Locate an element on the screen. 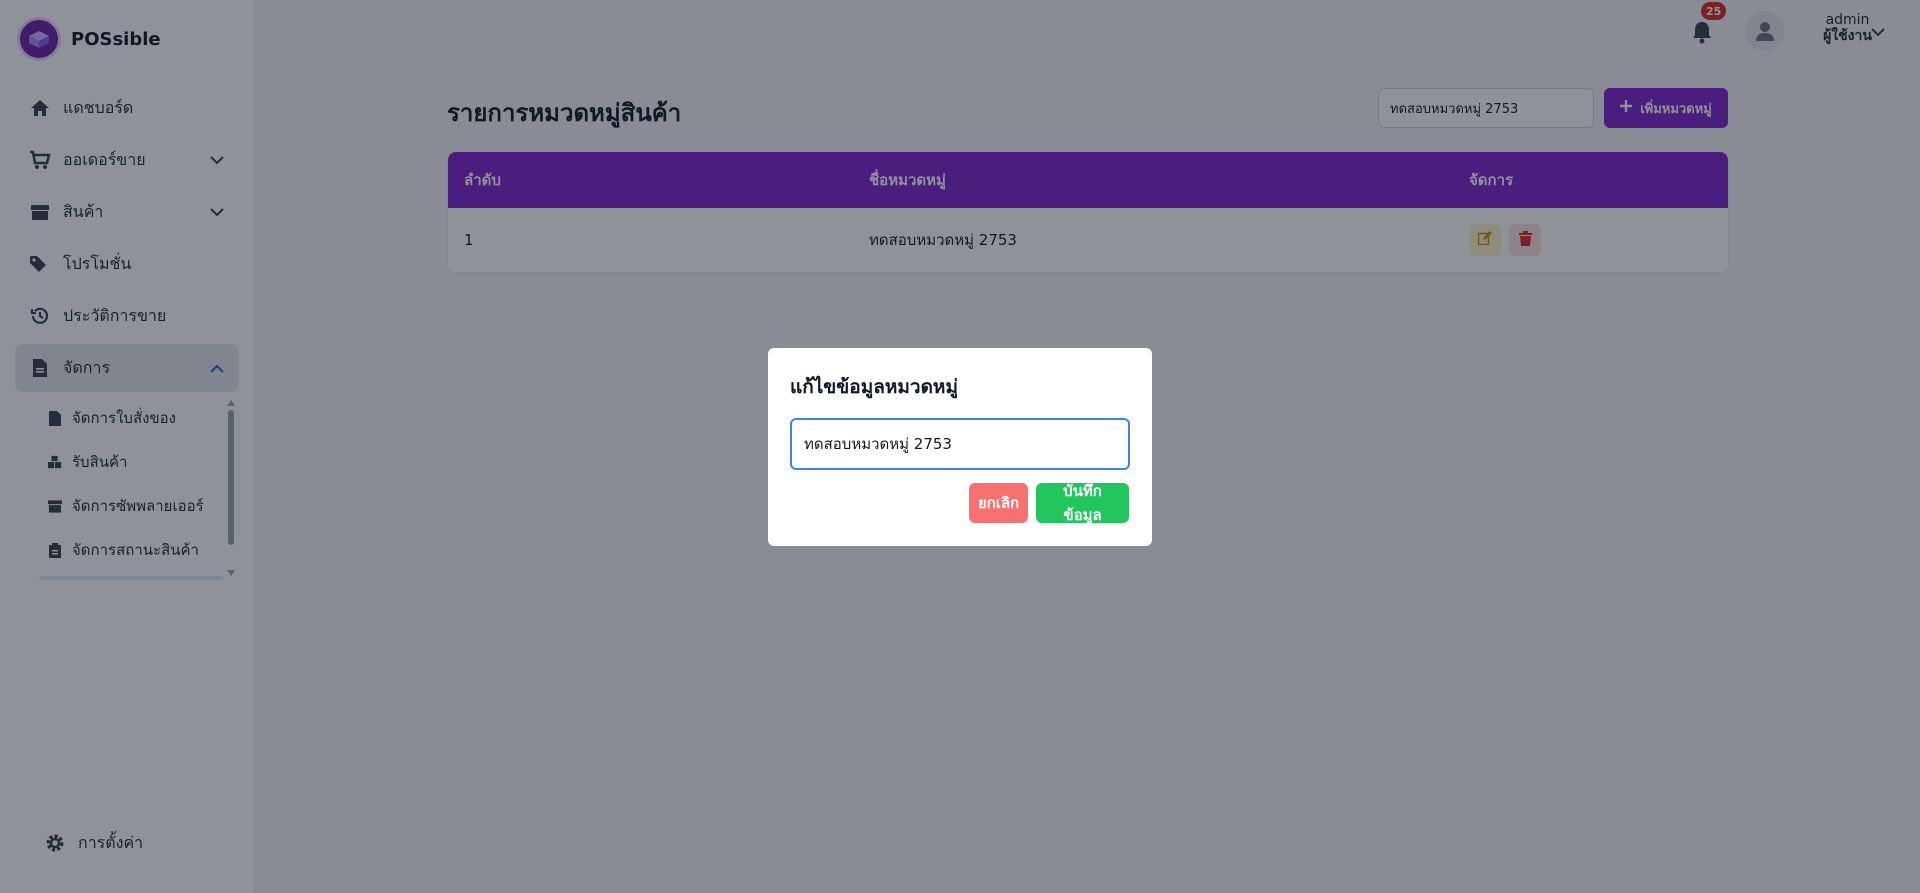 Image resolution: width=1920 pixels, height=893 pixels. cancel-button: ยกเลิก is located at coordinates (998, 503).